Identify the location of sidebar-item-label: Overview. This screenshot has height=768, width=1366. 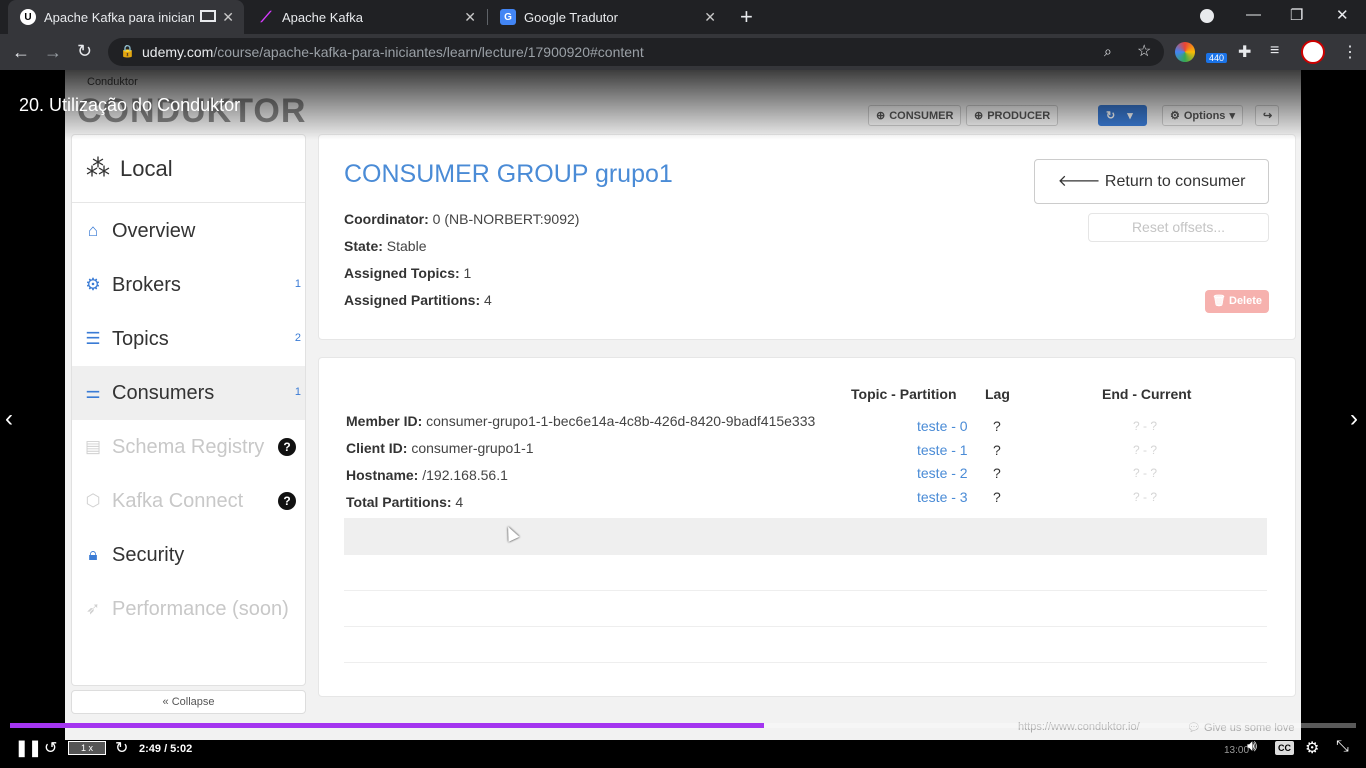
(154, 230).